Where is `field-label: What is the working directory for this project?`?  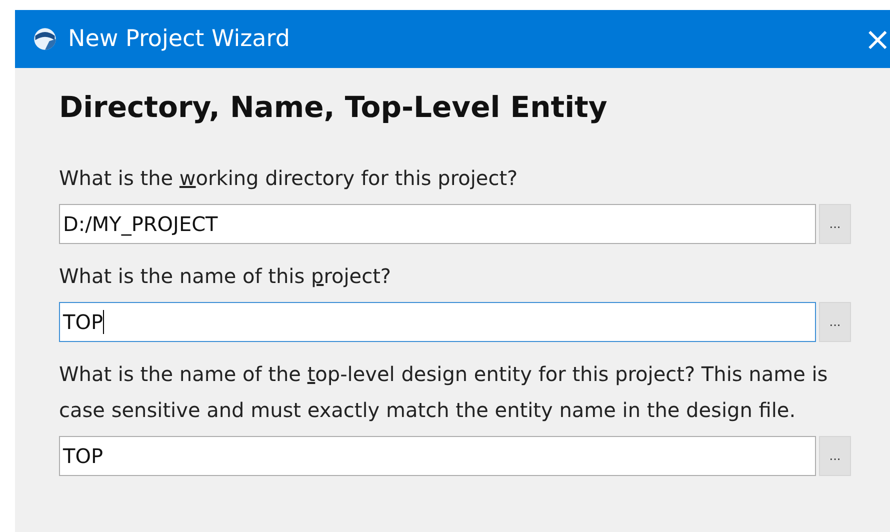
field-label: What is the working directory for this project? is located at coordinates (289, 178).